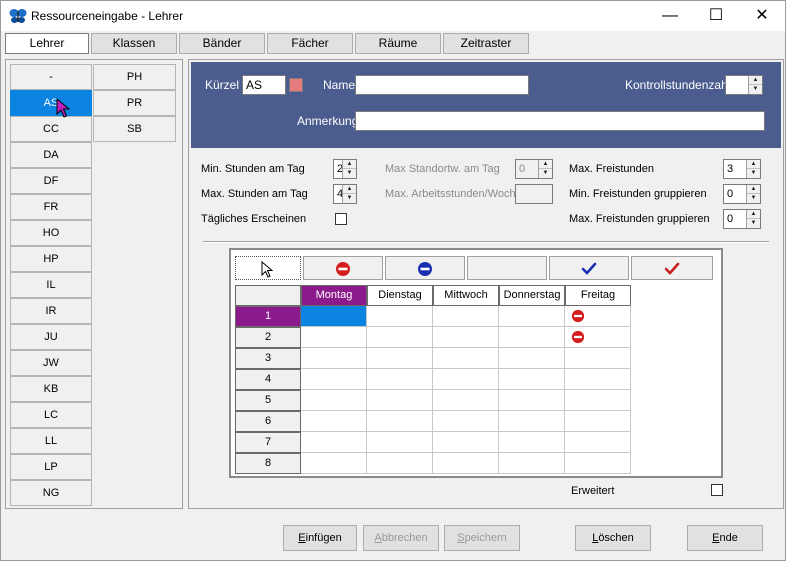 The image size is (786, 561). Describe the element at coordinates (560, 121) in the screenshot. I see `anmerkung-input` at that location.